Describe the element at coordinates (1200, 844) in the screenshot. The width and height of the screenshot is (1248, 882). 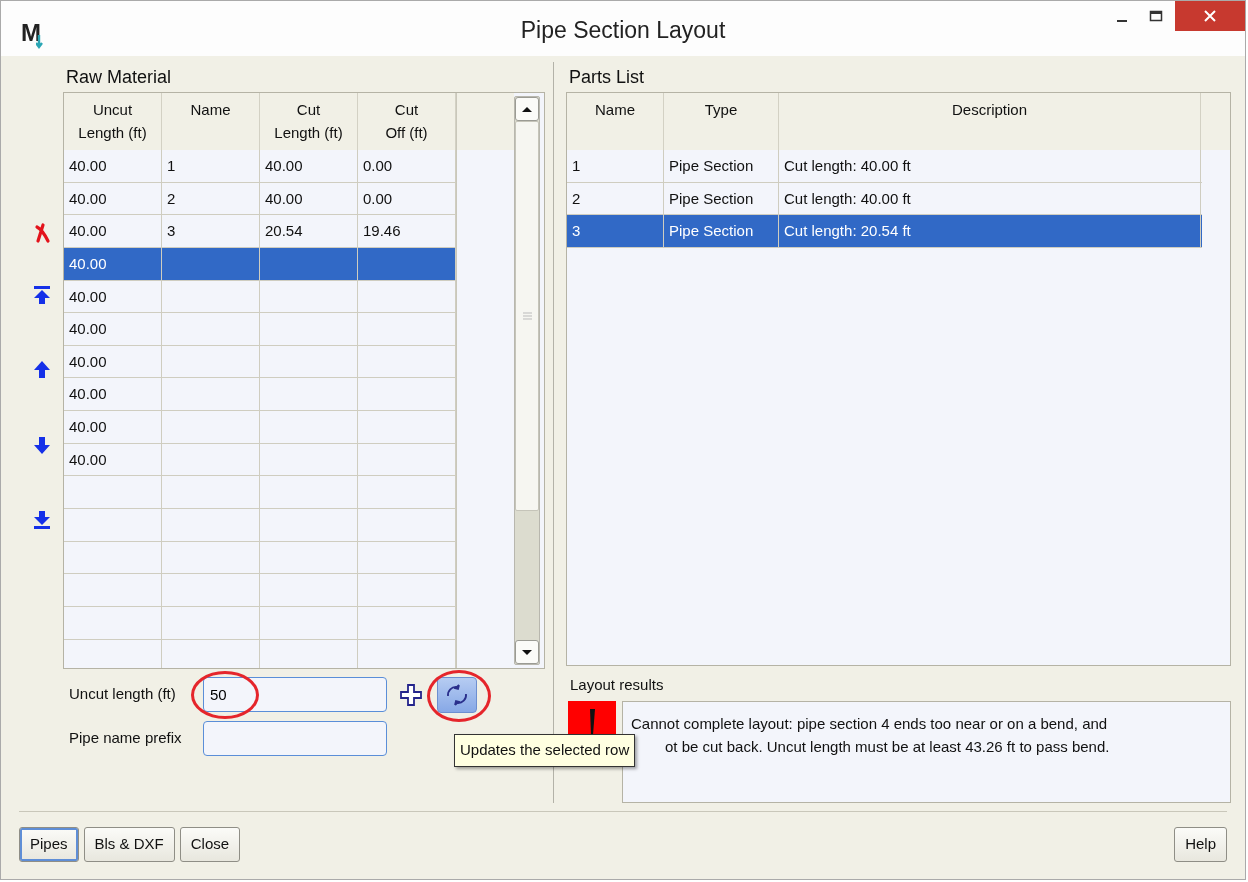
I see `help-button: Help` at that location.